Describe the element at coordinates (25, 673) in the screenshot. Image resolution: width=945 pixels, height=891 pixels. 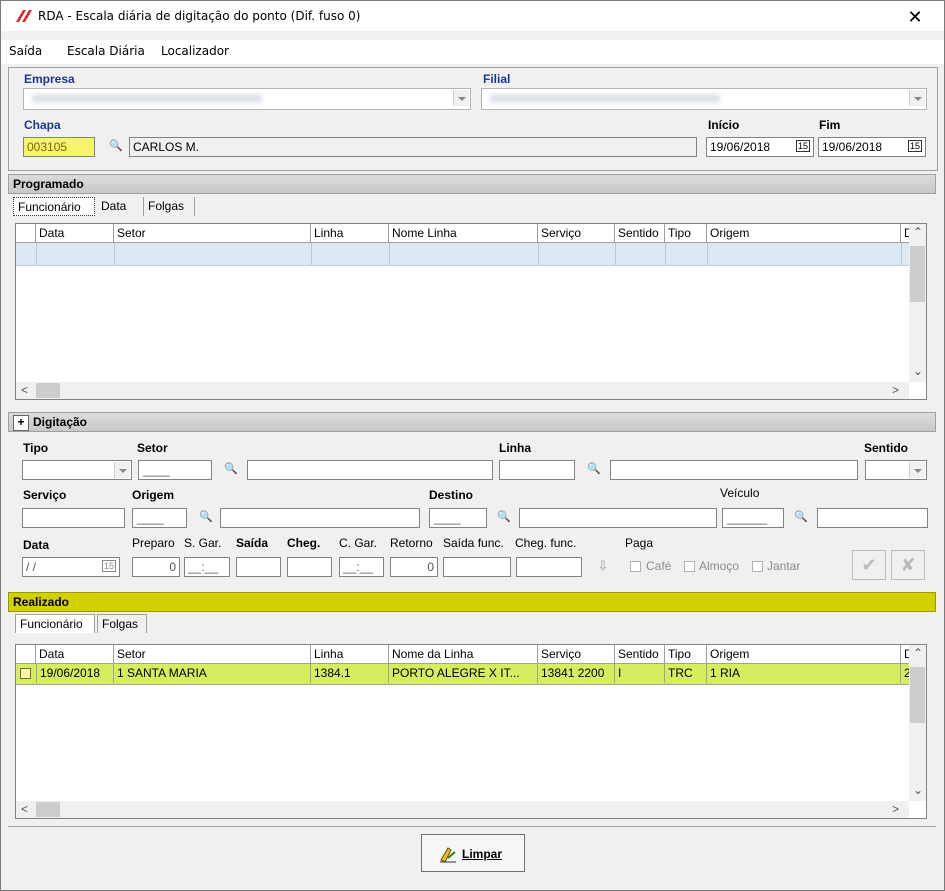
I see `row-checkbox` at that location.